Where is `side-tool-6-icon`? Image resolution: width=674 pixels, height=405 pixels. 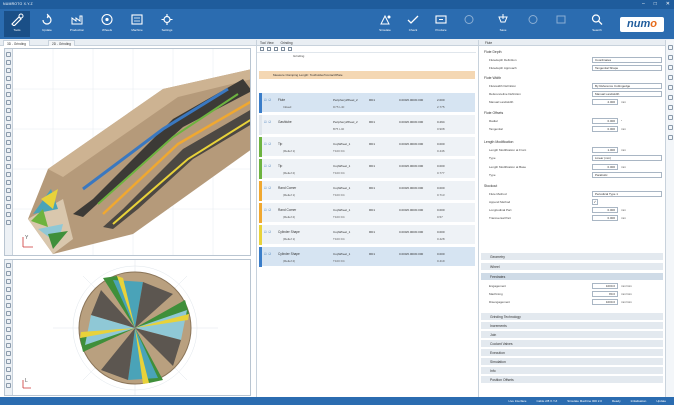
side-tool-6-icon is located at coordinates (670, 97).